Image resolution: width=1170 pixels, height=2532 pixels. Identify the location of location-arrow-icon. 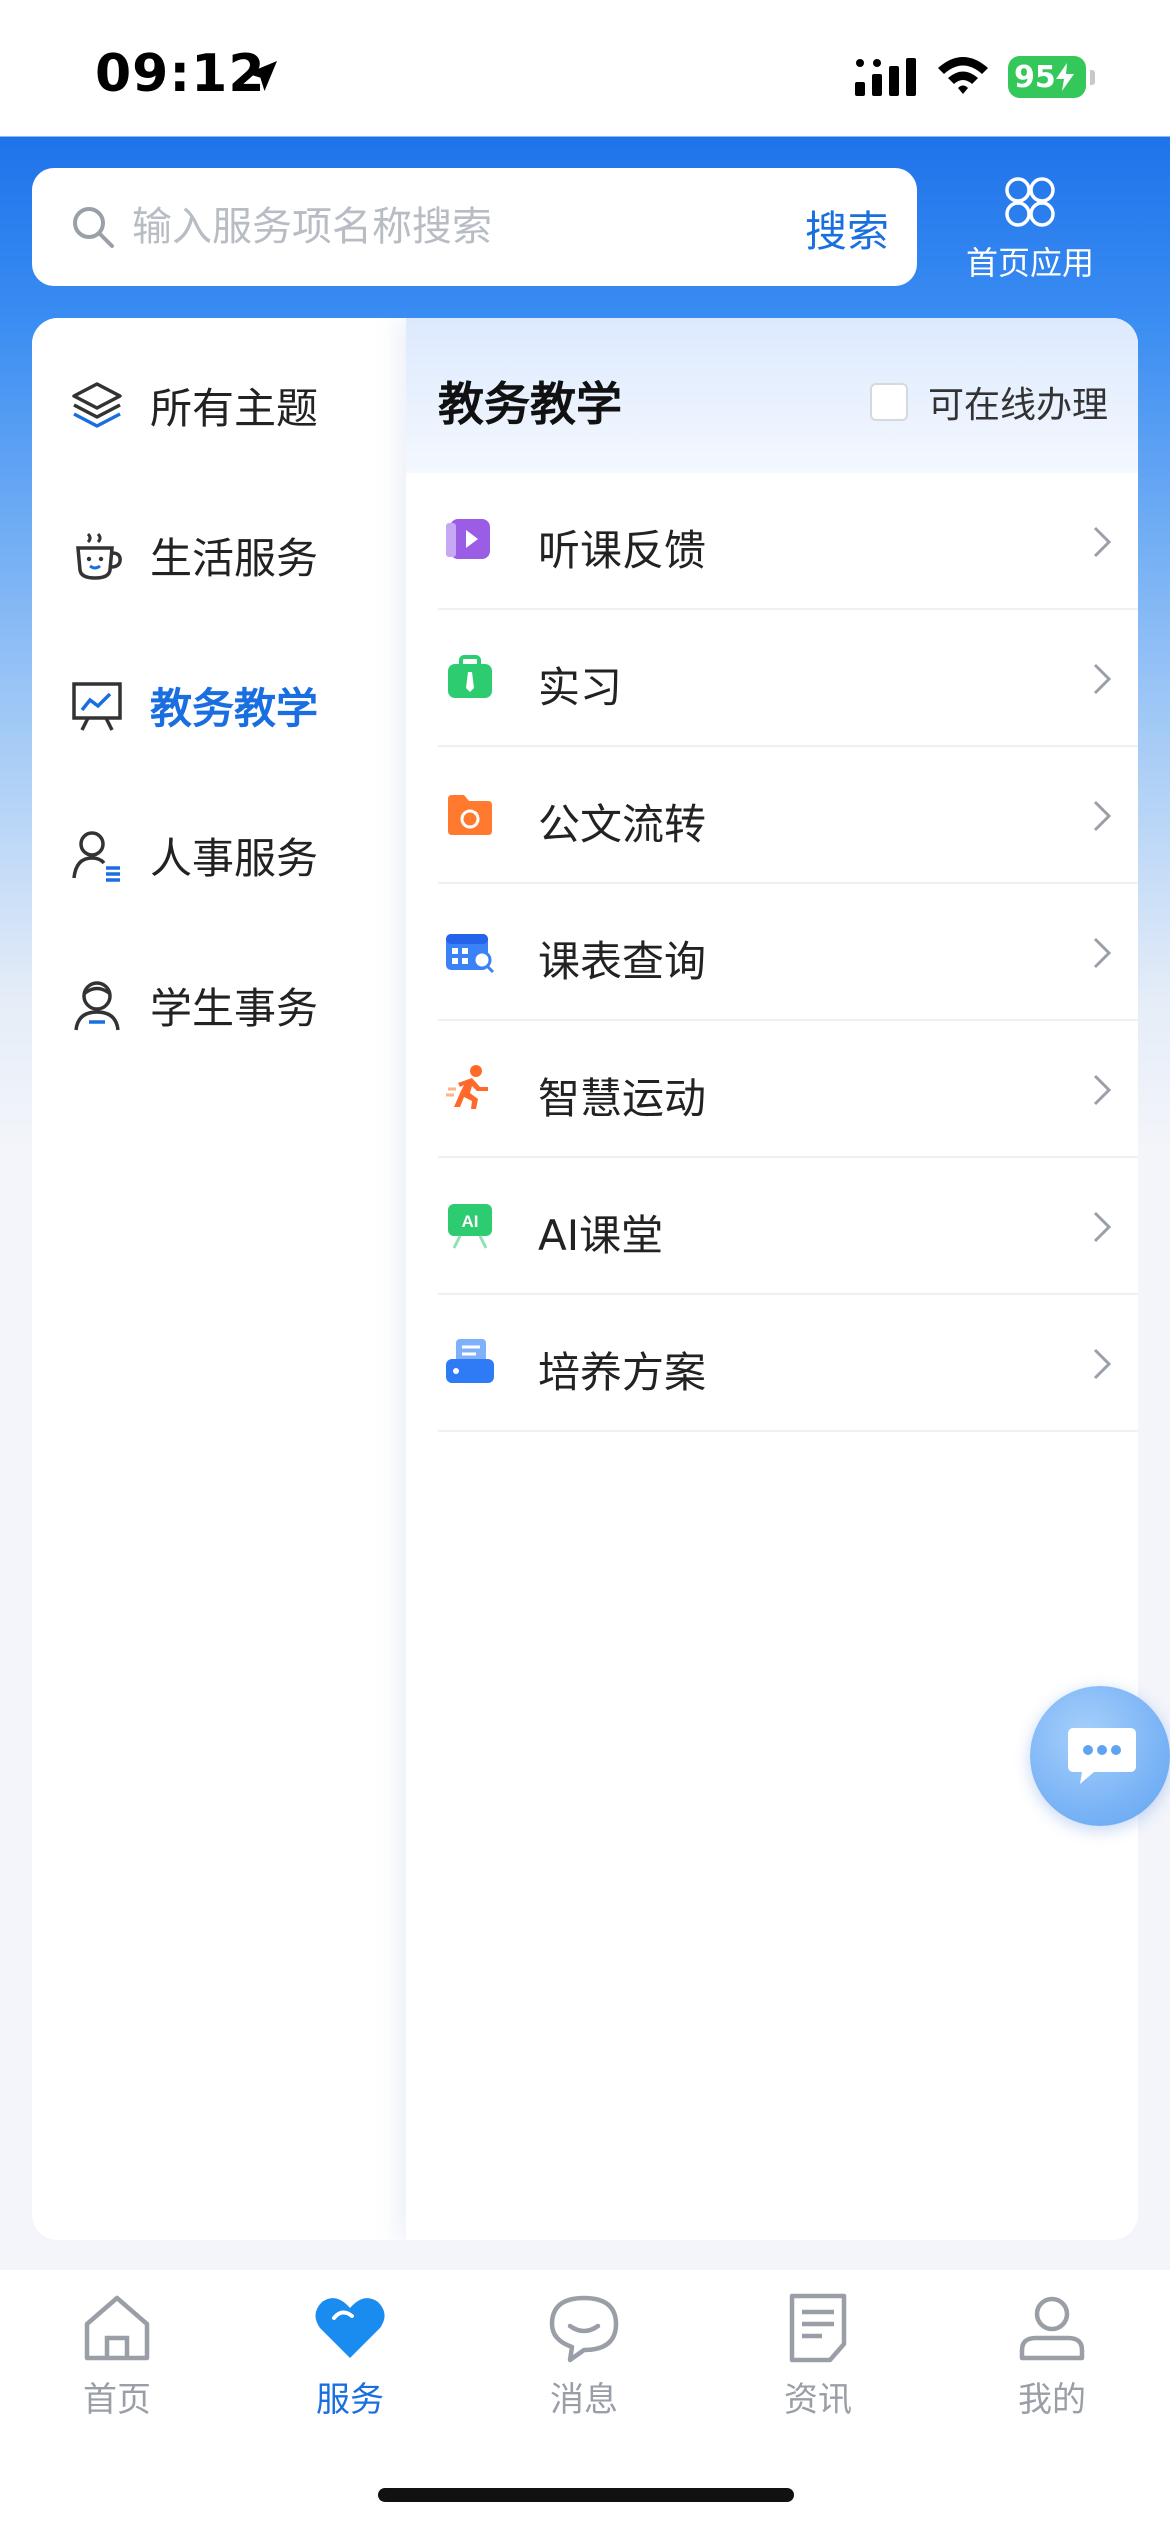
(262, 76).